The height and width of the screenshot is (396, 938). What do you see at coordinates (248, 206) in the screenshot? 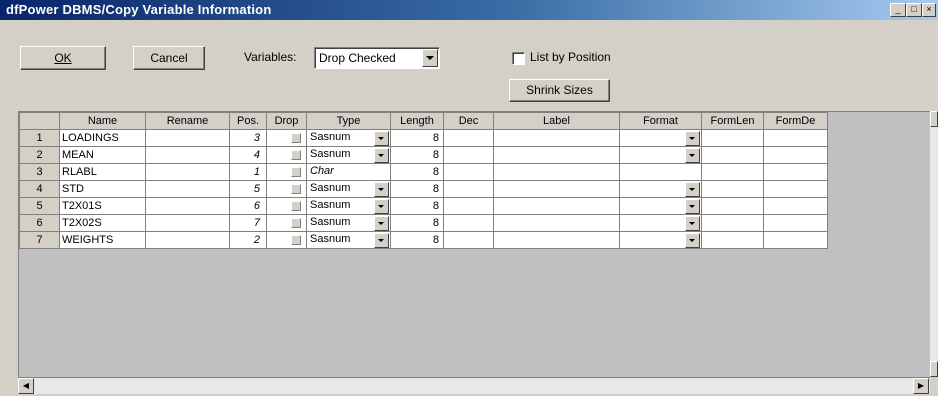
I see `pos-cell: 6` at bounding box center [248, 206].